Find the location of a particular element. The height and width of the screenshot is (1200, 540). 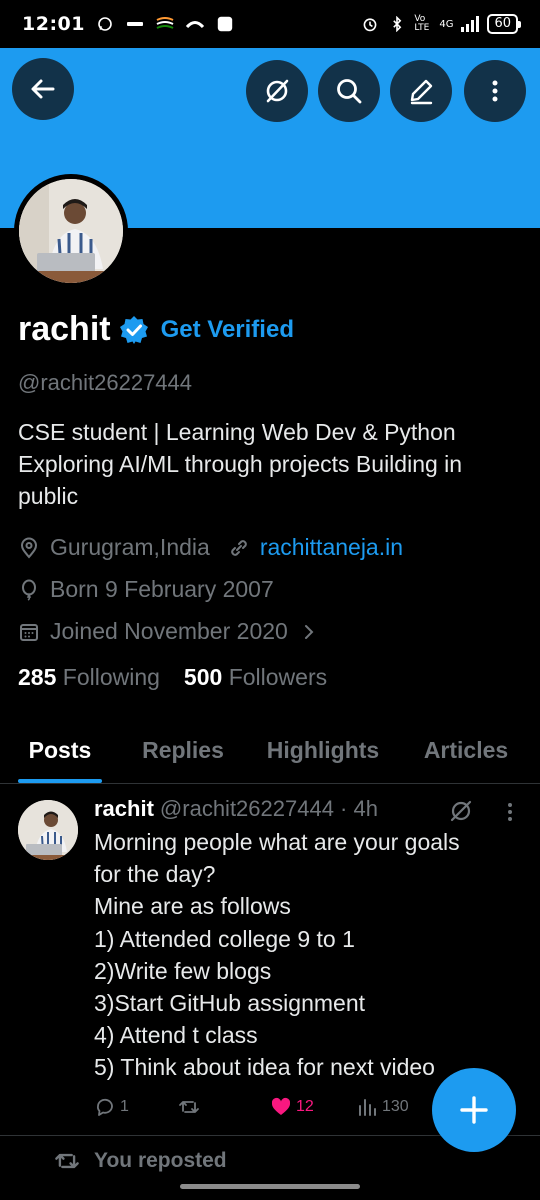

tab-posts: Posts is located at coordinates (60, 750).